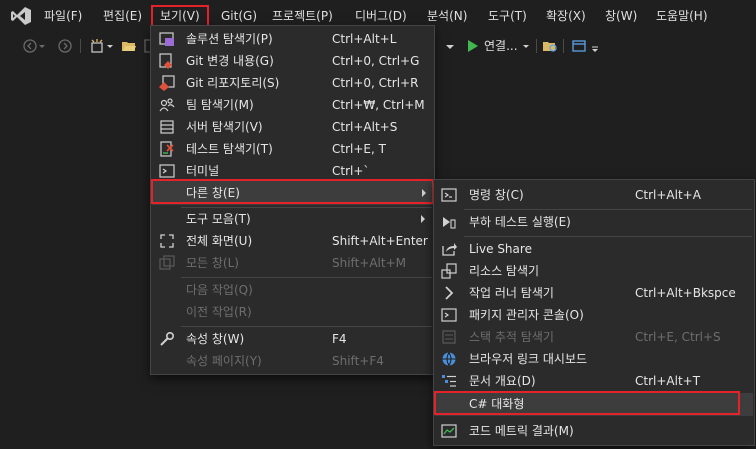 Image resolution: width=756 pixels, height=449 pixels. What do you see at coordinates (42, 46) in the screenshot?
I see `back-dropdown-icon` at bounding box center [42, 46].